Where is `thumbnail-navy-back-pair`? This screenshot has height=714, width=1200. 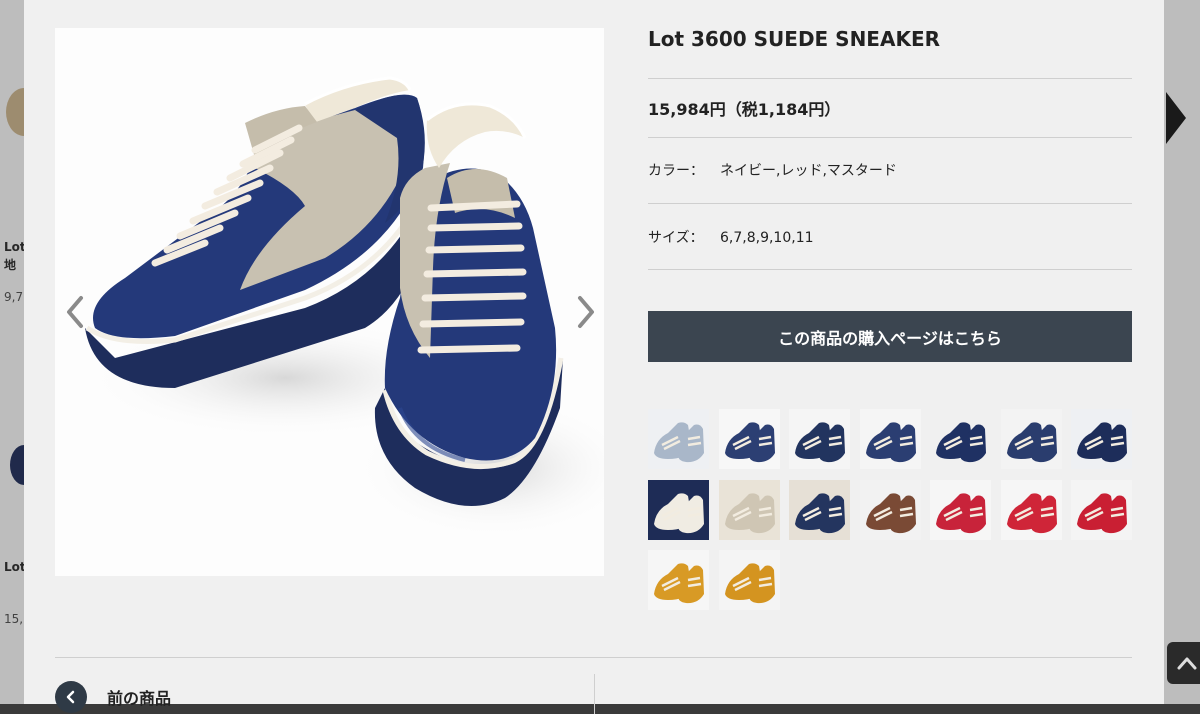
thumbnail-navy-back-pair is located at coordinates (1031, 439).